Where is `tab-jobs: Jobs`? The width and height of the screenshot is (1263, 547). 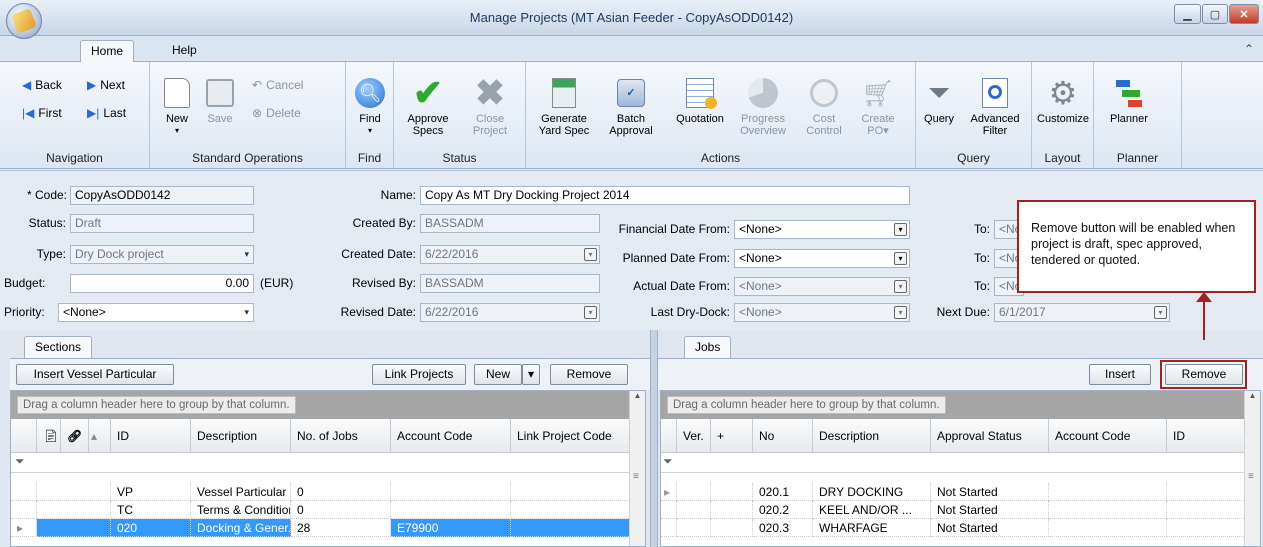 tab-jobs: Jobs is located at coordinates (708, 347).